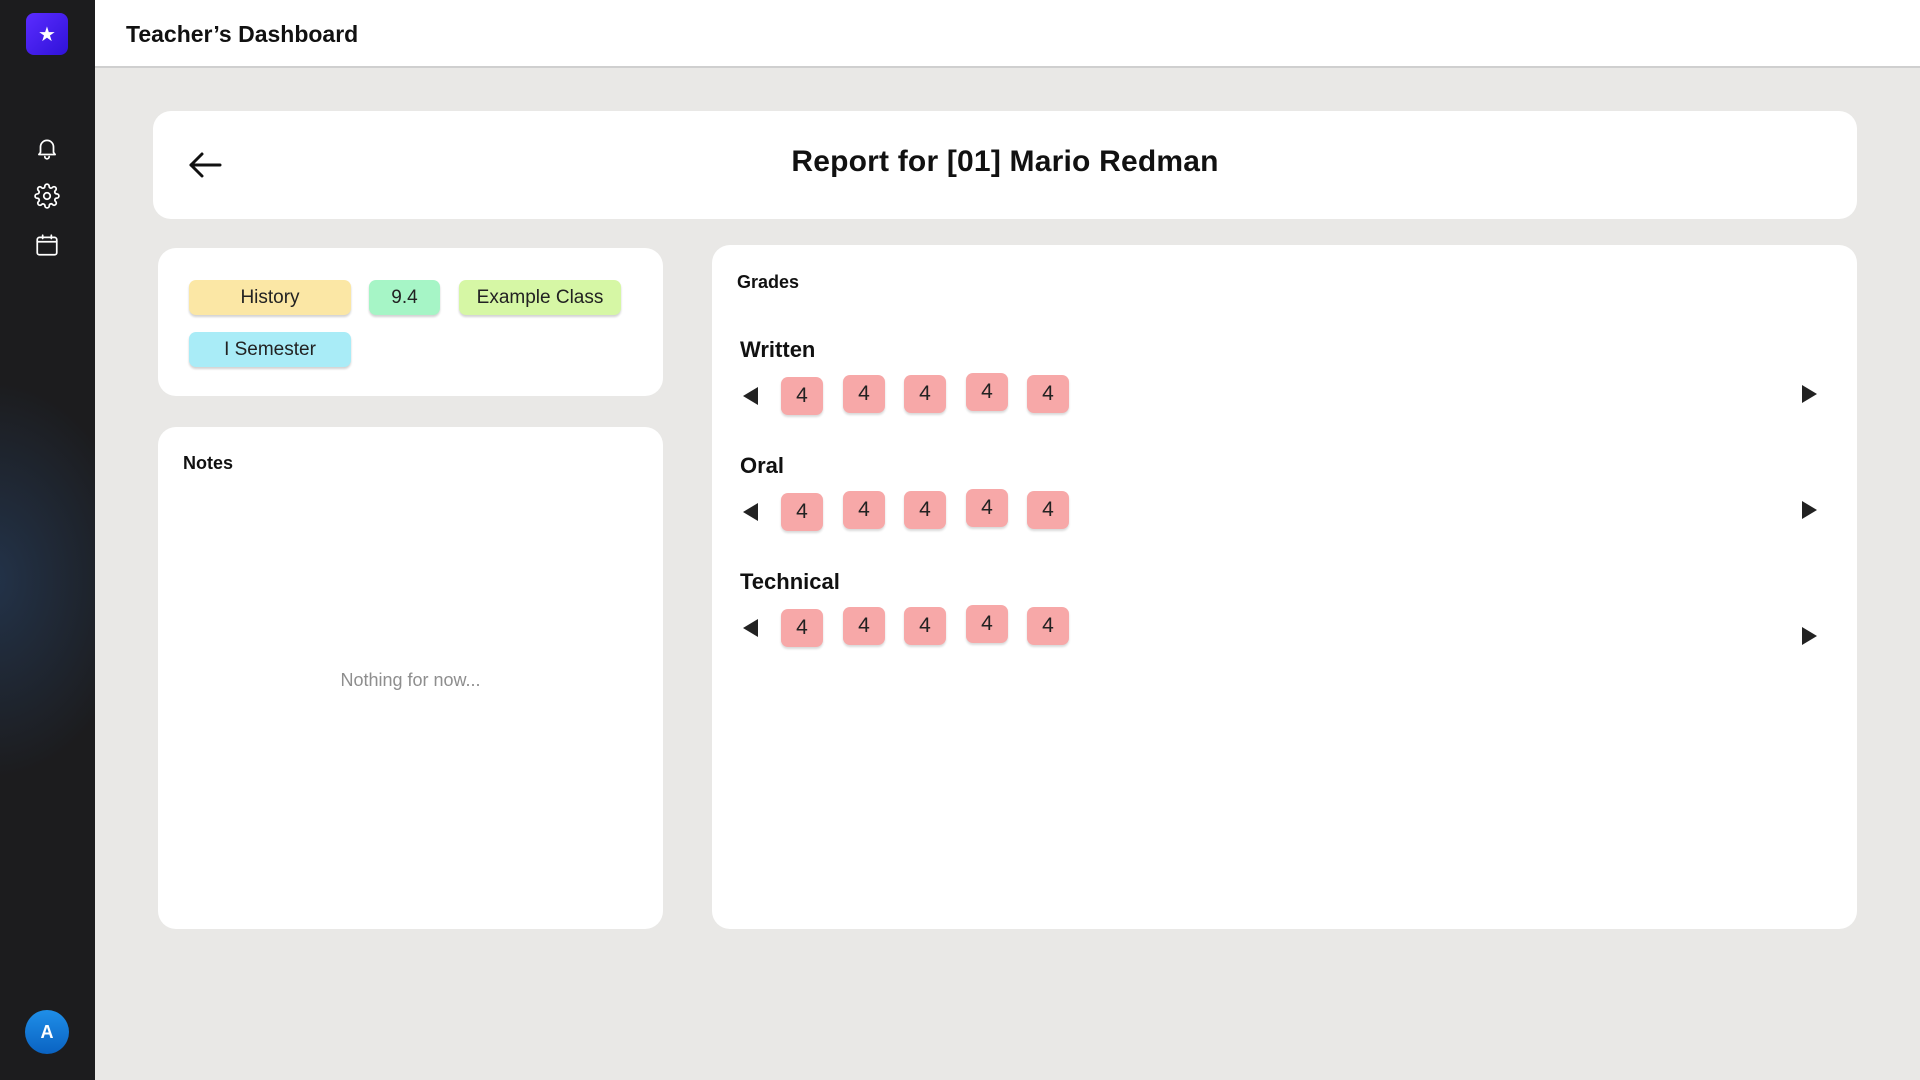  I want to click on class-tag-label: Example Class, so click(540, 297).